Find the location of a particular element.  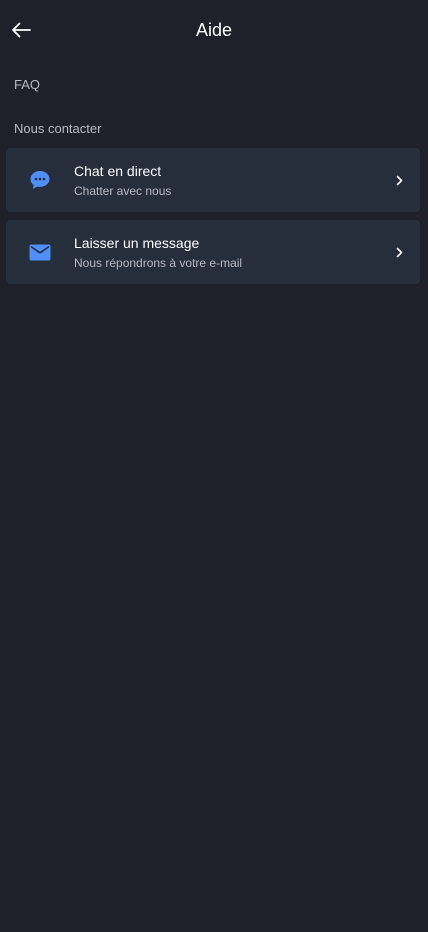

page-title: Aide is located at coordinates (214, 30).